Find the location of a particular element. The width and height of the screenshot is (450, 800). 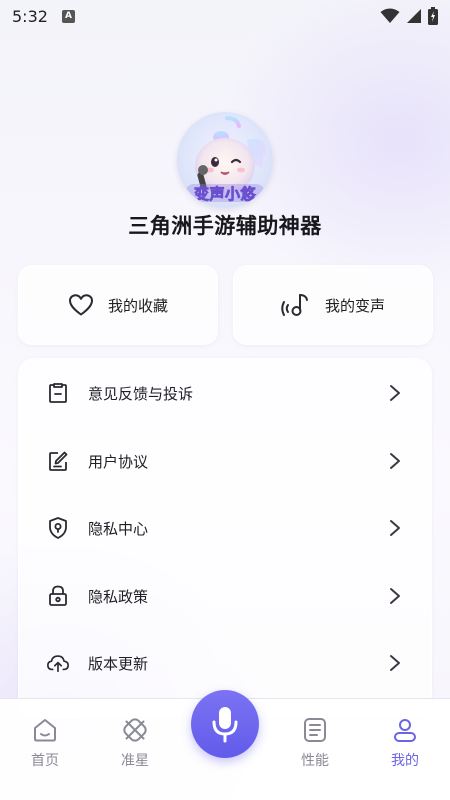

menu-item-version-update-label: 版本更新 is located at coordinates (118, 663).